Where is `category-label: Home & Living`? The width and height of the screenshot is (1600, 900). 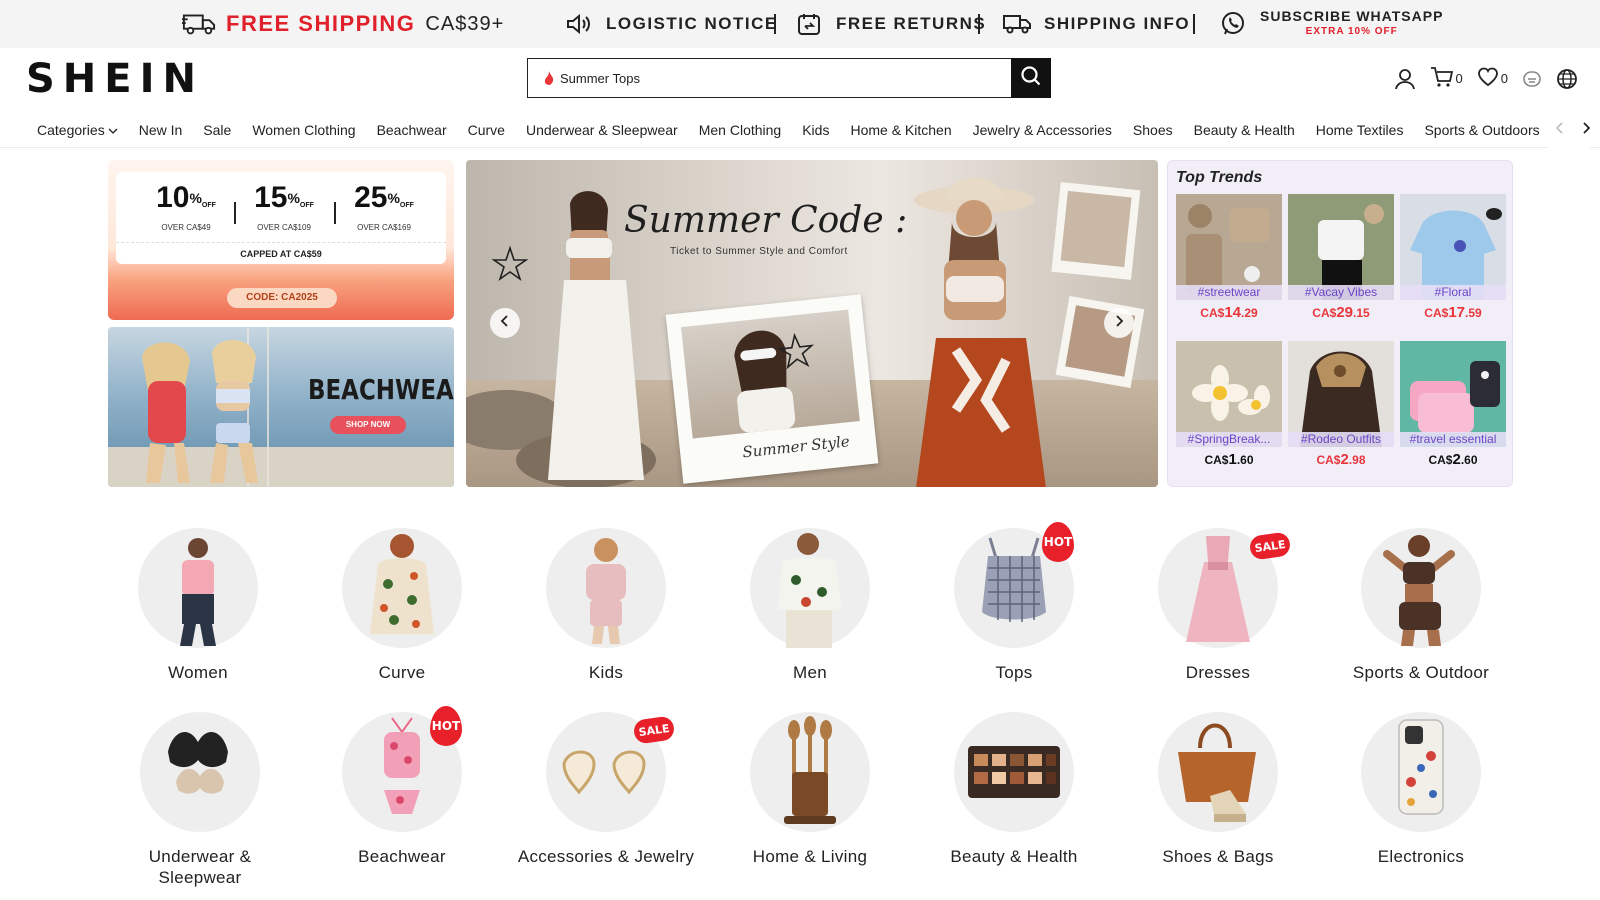
category-label: Home & Living is located at coordinates (810, 856).